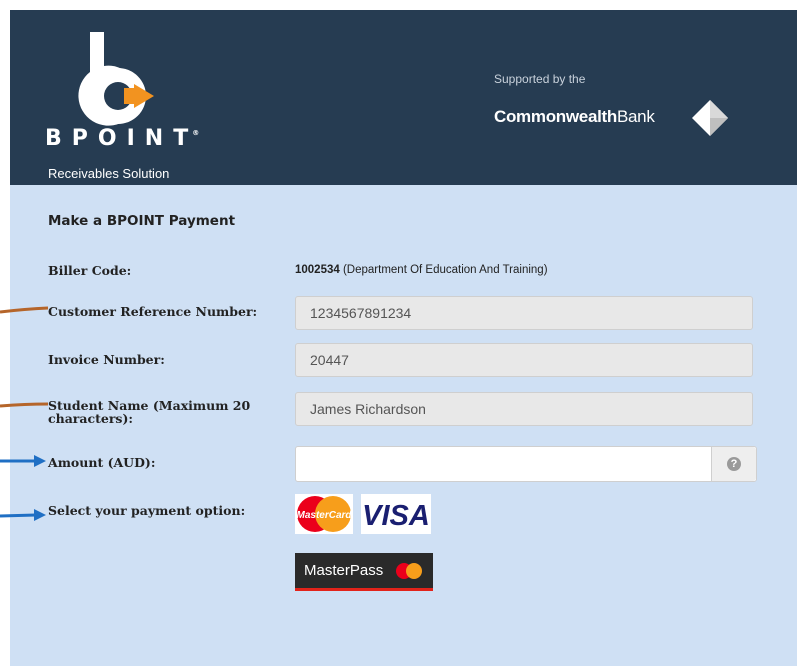 Image resolution: width=801 pixels, height=666 pixels. I want to click on student-name-label: Student Name (Maximum 20 characters):, so click(149, 412).